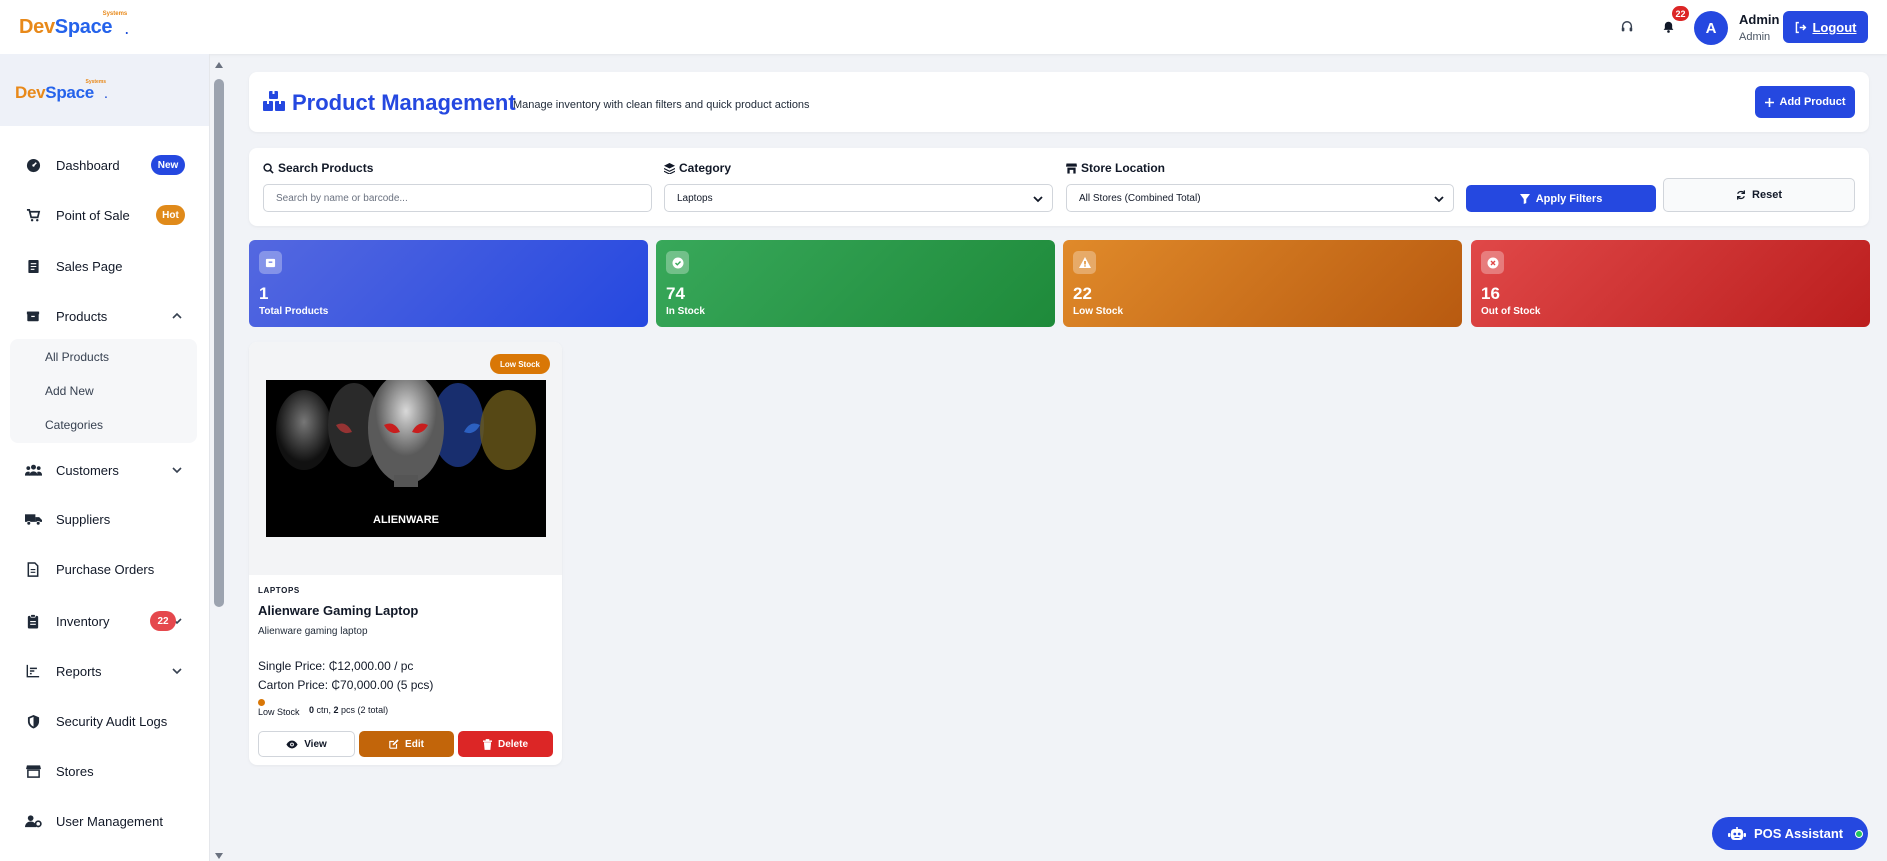  I want to click on sidebar-item-label: Inventory, so click(83, 621).